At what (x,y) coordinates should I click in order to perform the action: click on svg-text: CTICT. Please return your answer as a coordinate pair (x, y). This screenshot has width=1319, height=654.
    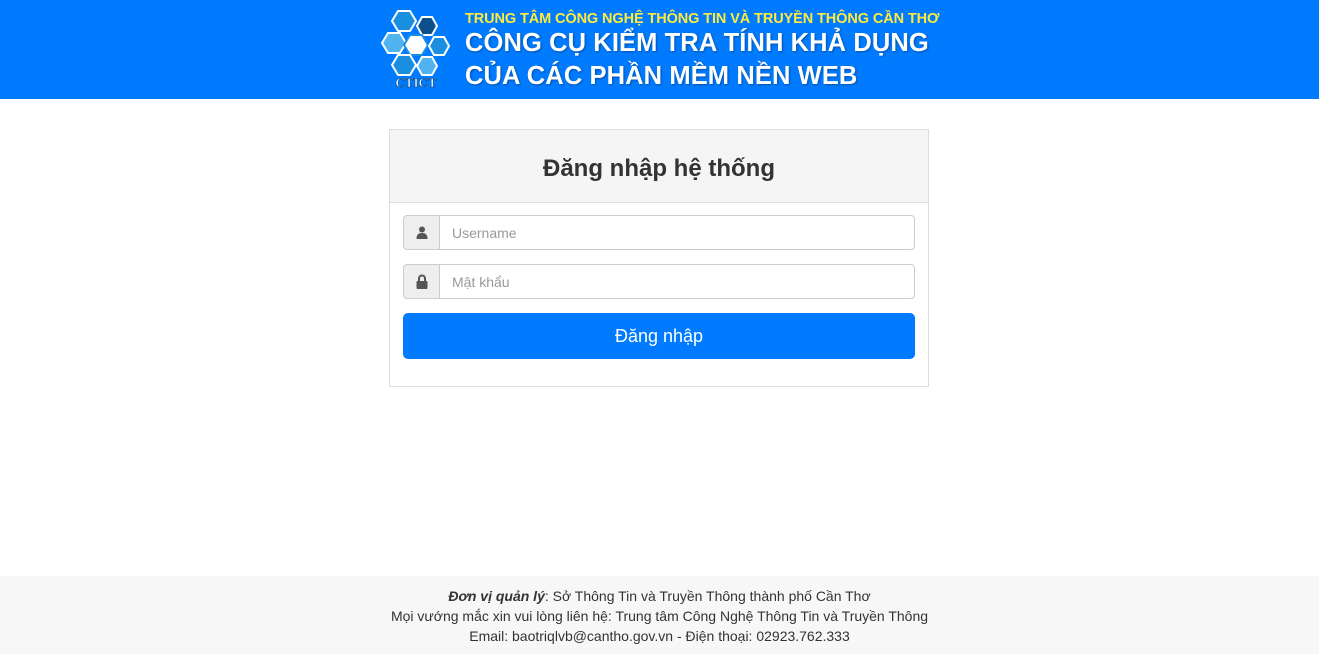
    Looking at the image, I should click on (416, 82).